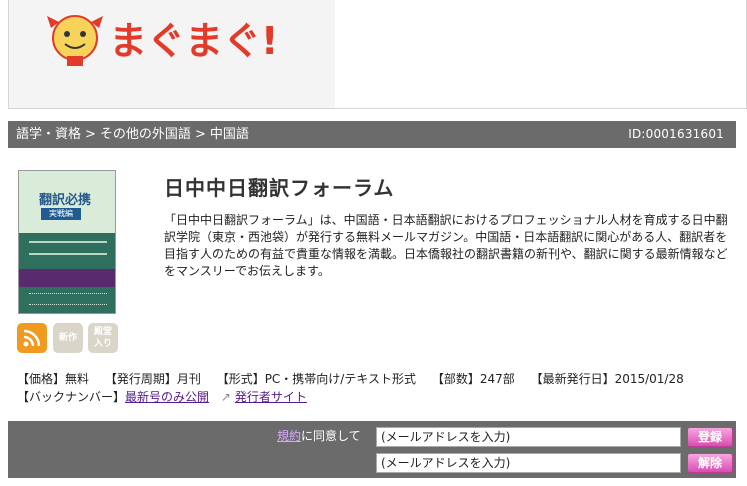 This screenshot has height=486, width=747. What do you see at coordinates (65, 200) in the screenshot?
I see `cover-title: 翻訳必携` at bounding box center [65, 200].